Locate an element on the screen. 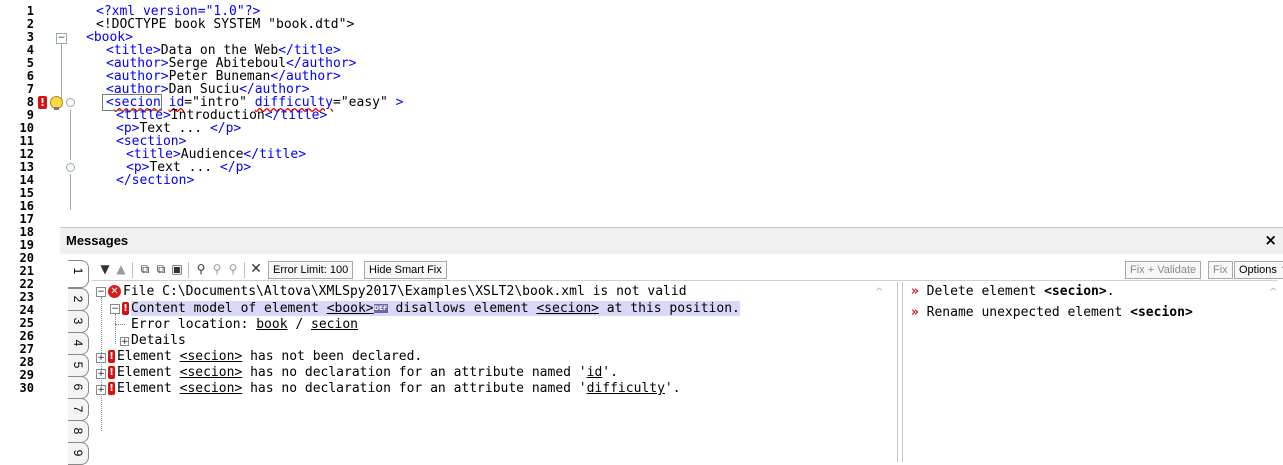 This screenshot has height=465, width=1283. tab-label: 7 is located at coordinates (78, 409).